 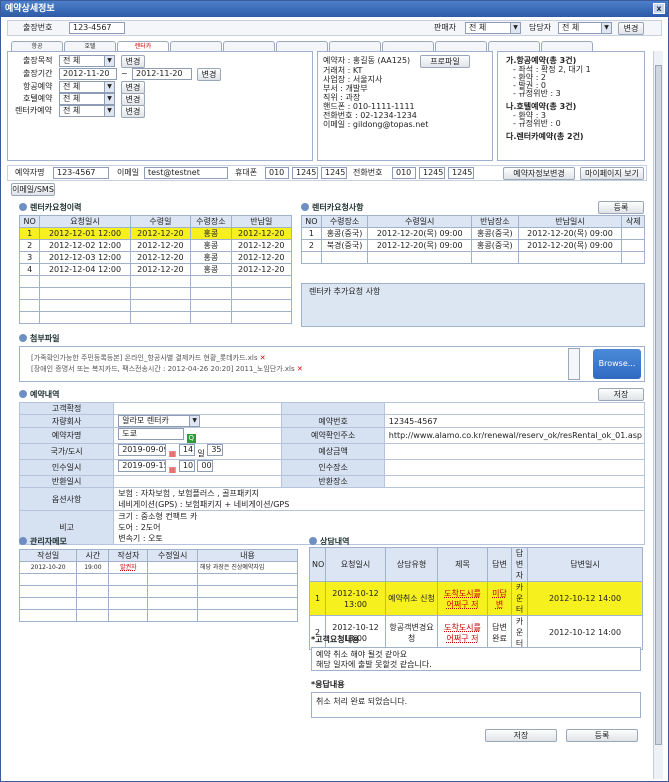 What do you see at coordinates (621, 207) in the screenshot?
I see `request-register-button: 등록` at bounding box center [621, 207].